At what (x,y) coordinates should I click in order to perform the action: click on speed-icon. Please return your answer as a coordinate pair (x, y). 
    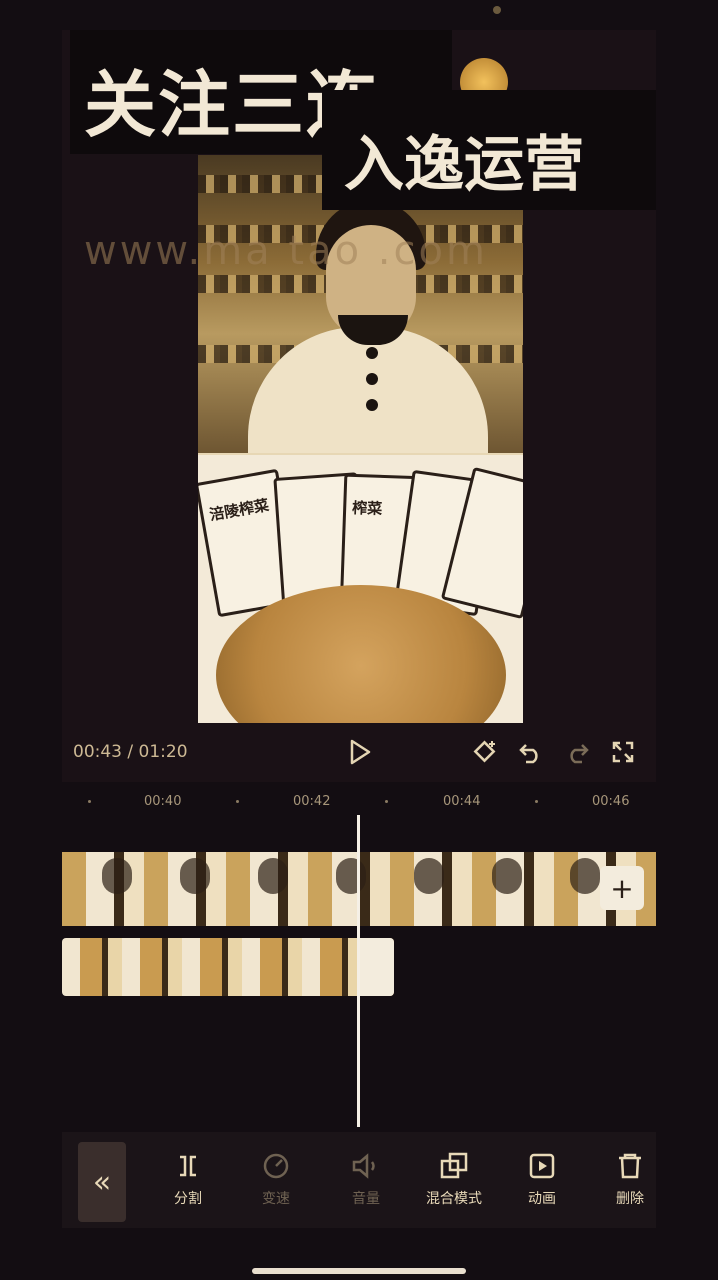
    Looking at the image, I should click on (276, 1166).